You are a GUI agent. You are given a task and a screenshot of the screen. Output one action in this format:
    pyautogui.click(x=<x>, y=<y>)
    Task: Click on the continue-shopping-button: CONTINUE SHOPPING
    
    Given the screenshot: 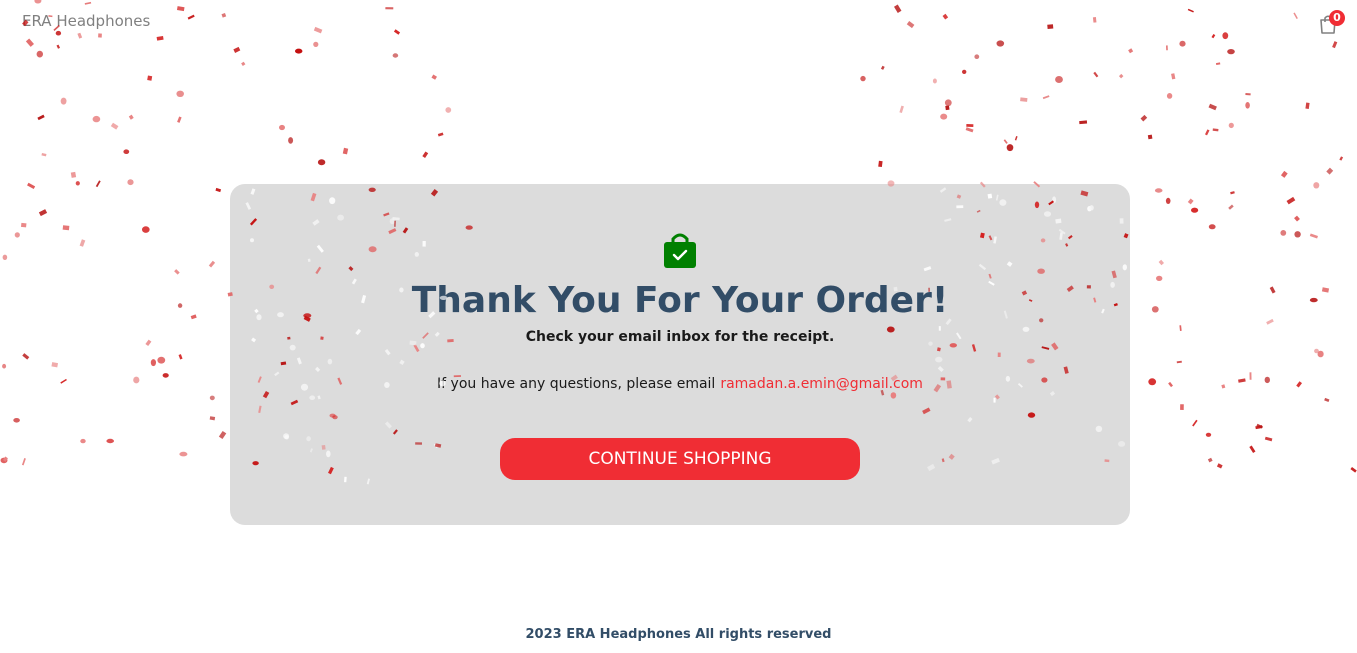 What is the action you would take?
    pyautogui.click(x=680, y=459)
    